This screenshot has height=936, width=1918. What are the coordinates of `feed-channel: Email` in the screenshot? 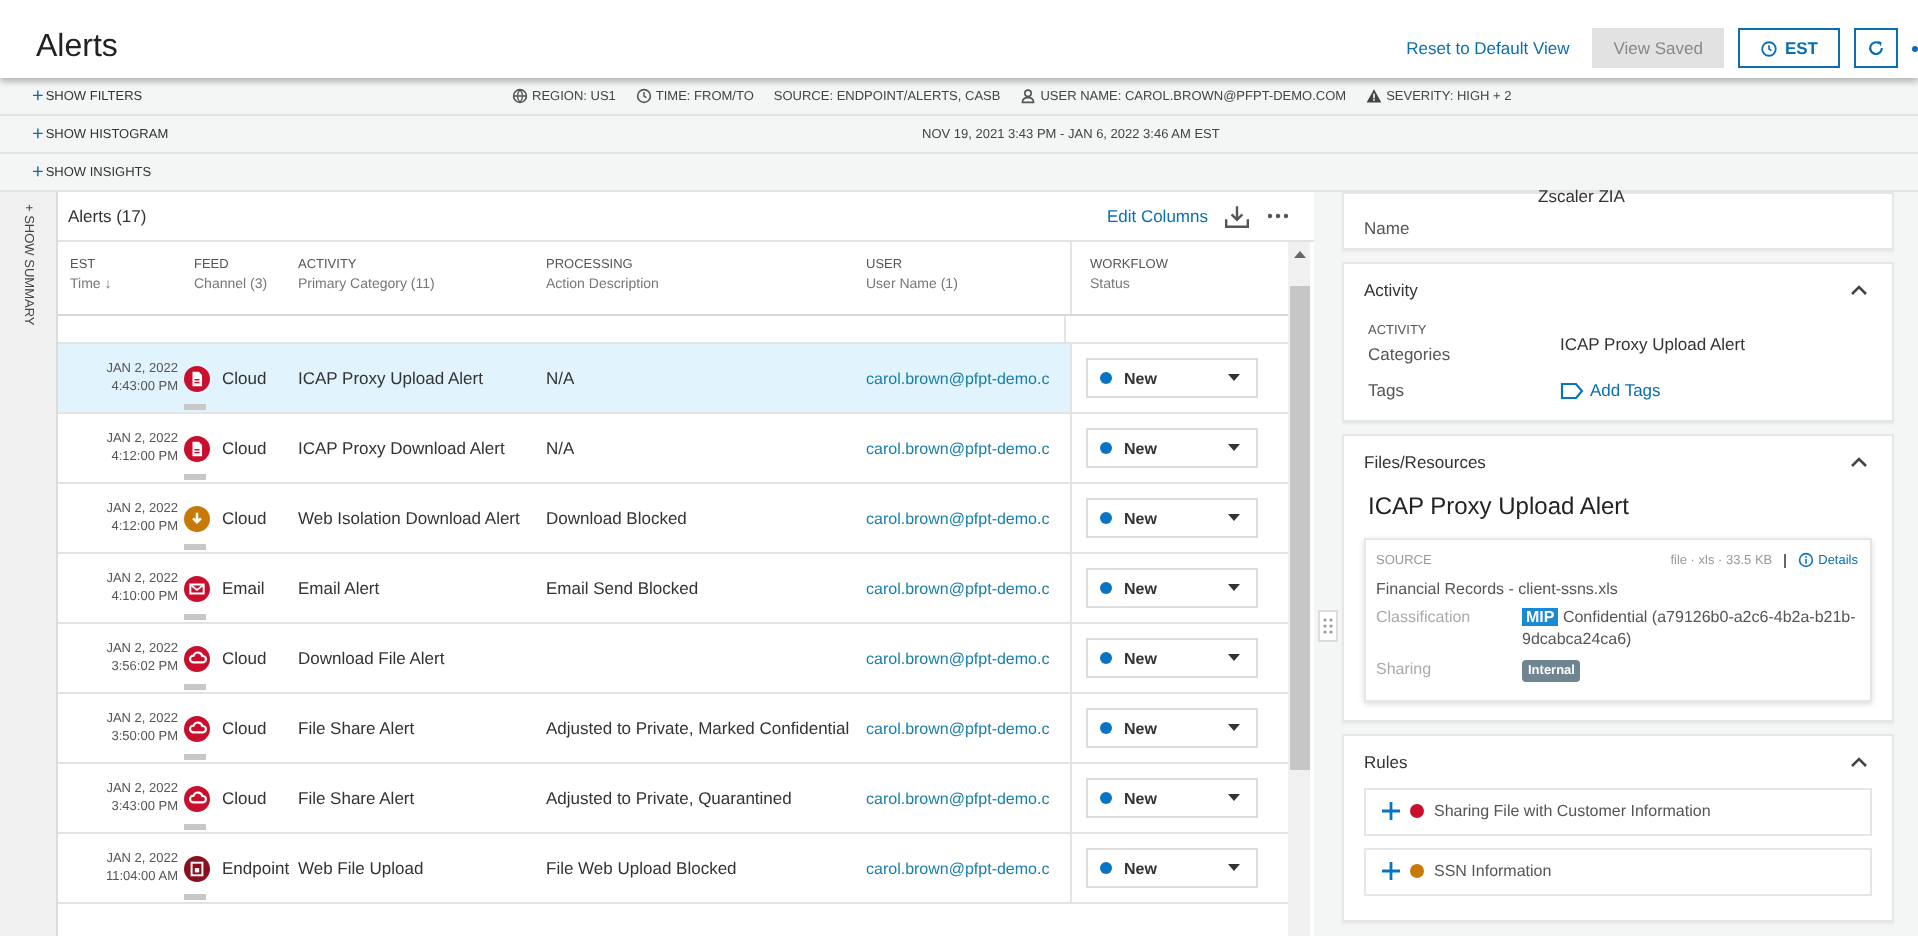 It's located at (243, 588).